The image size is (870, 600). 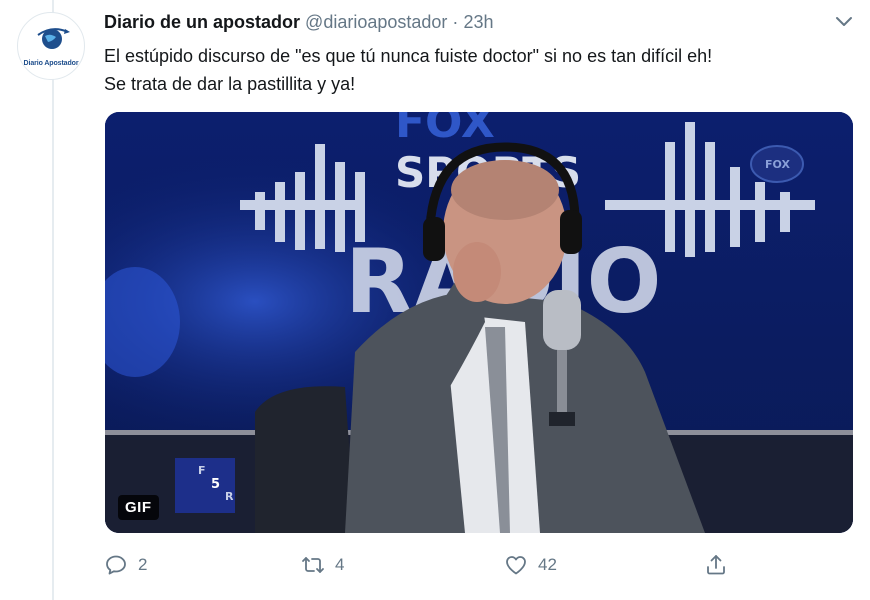 I want to click on chevron-down-icon, so click(x=844, y=21).